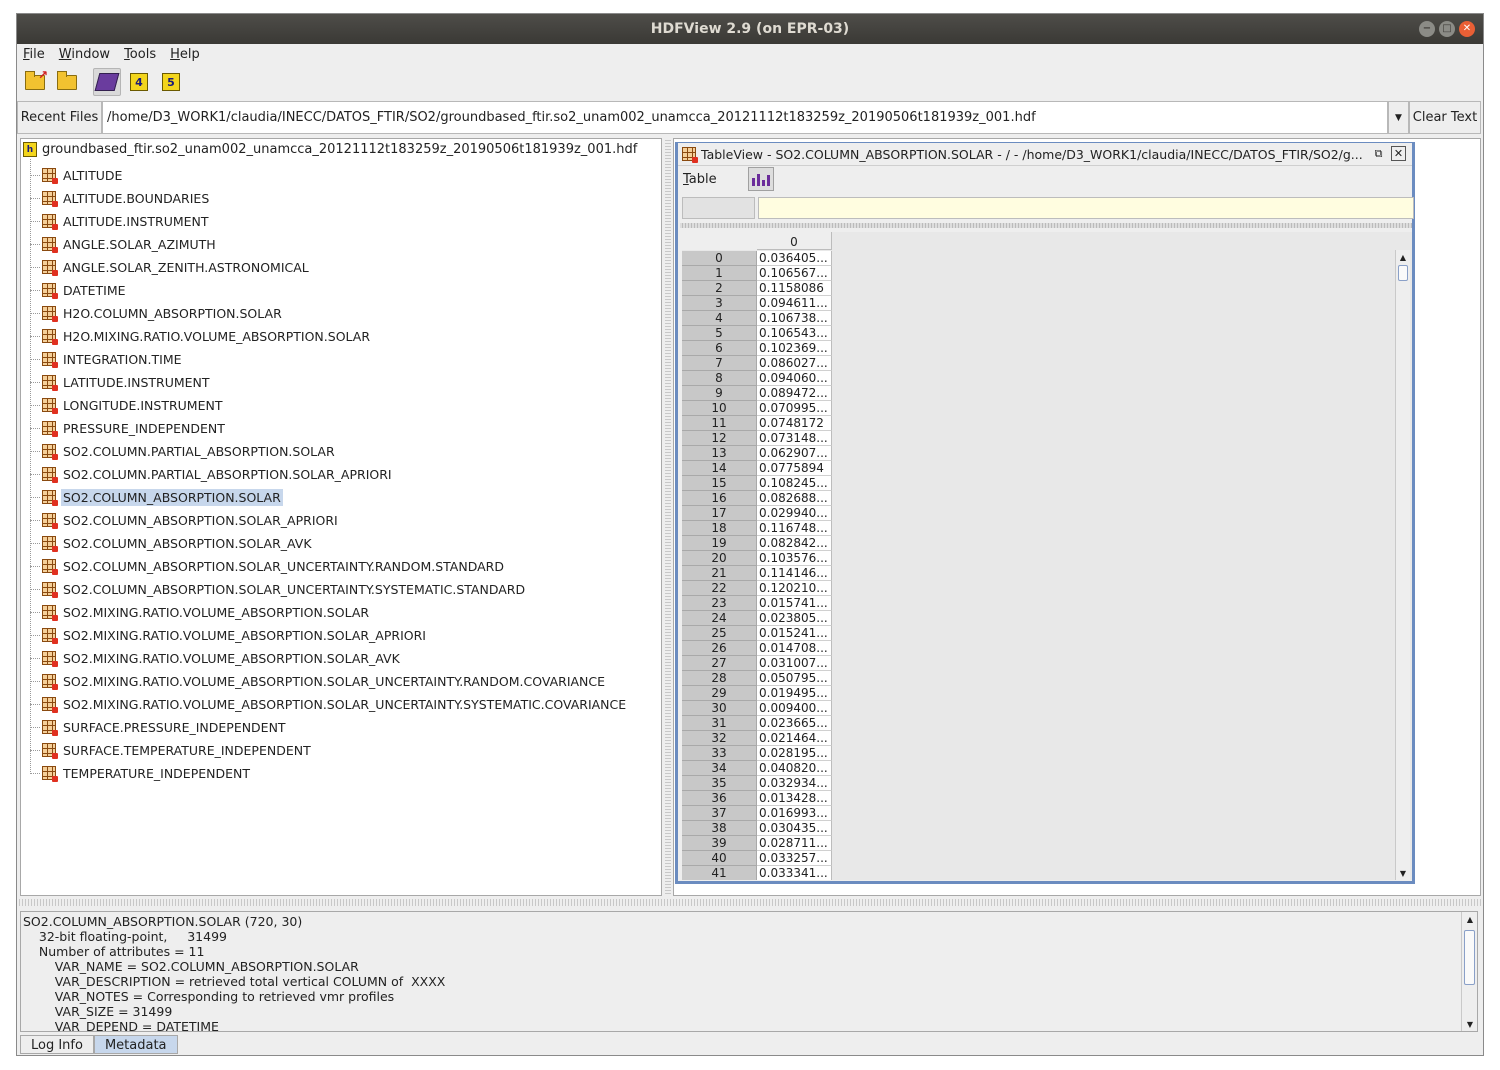 This screenshot has width=1500, height=1070. Describe the element at coordinates (1403, 873) in the screenshot. I see `scroll-down-icon: ▼` at that location.